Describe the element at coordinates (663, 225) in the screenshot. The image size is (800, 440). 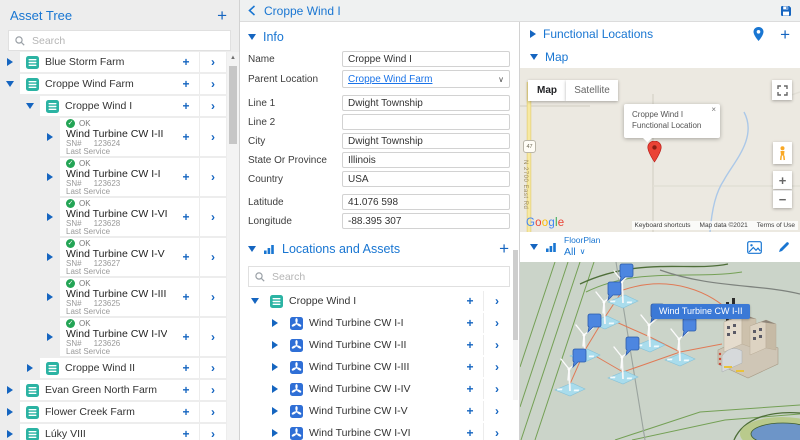
I see `keyboard-shortcuts-link: Keyboard shortcuts` at that location.